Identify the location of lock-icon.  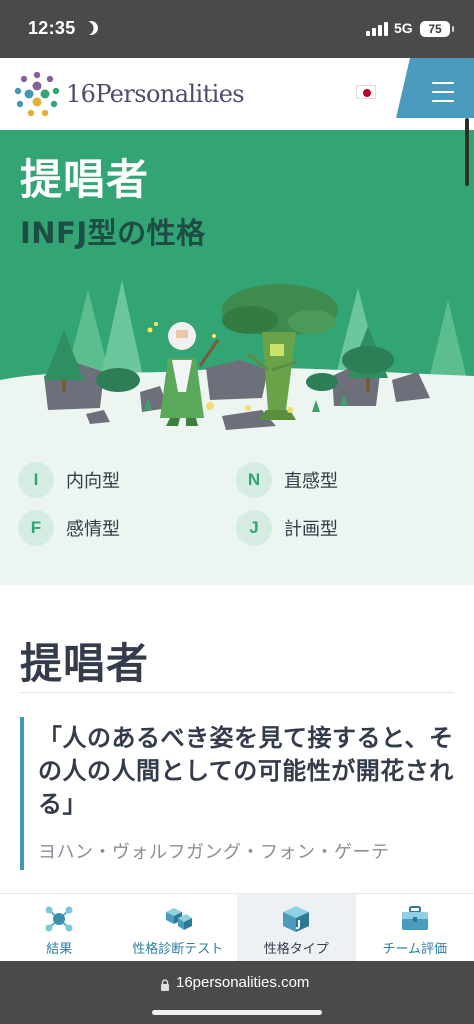
(165, 985).